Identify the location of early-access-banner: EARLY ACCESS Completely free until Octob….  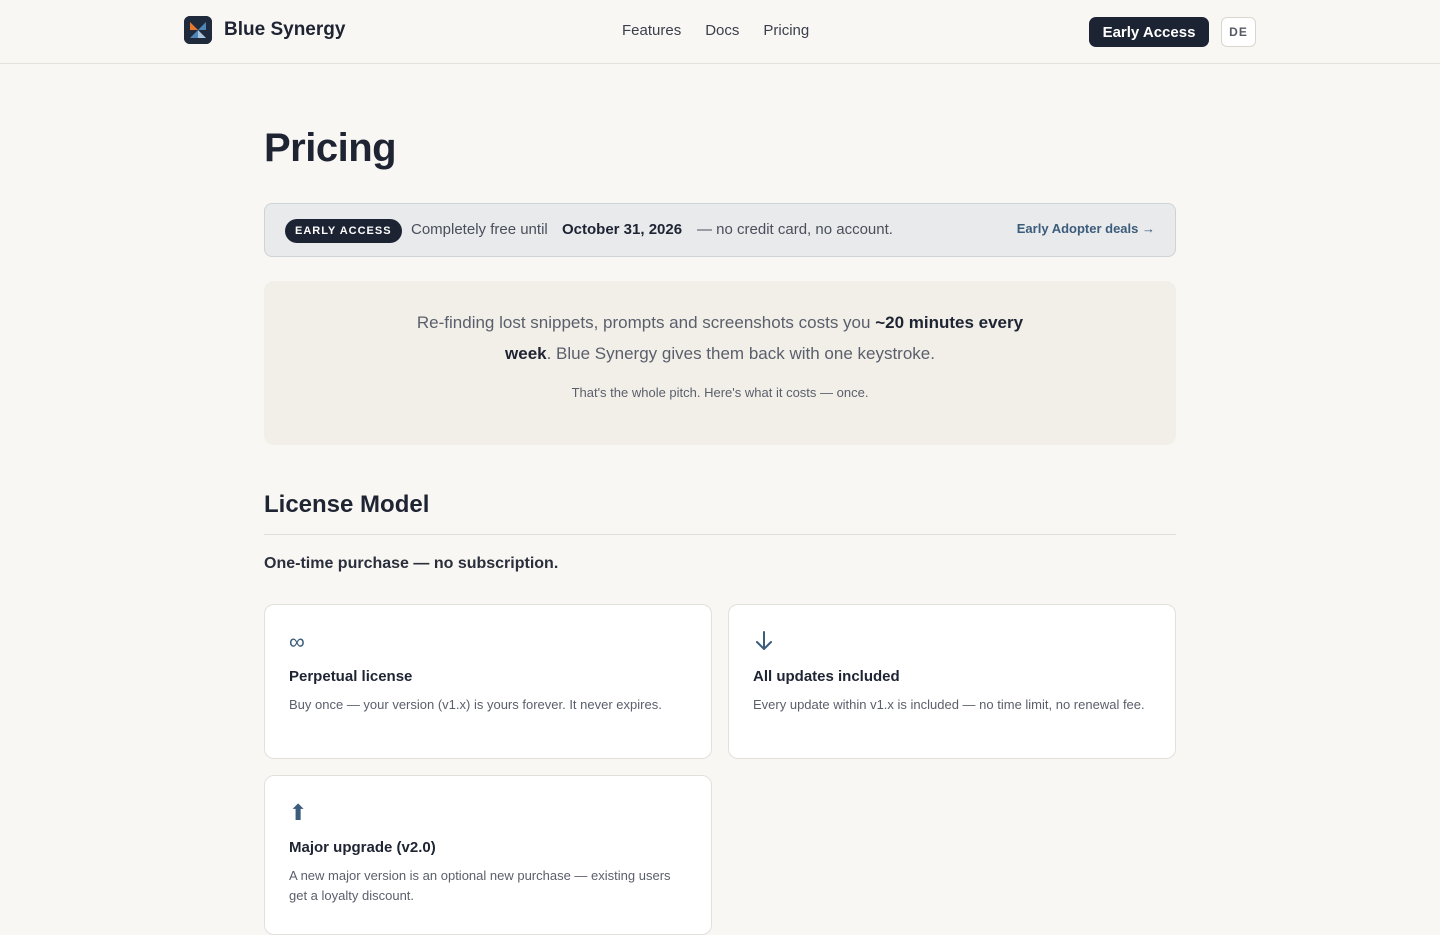
(720, 230).